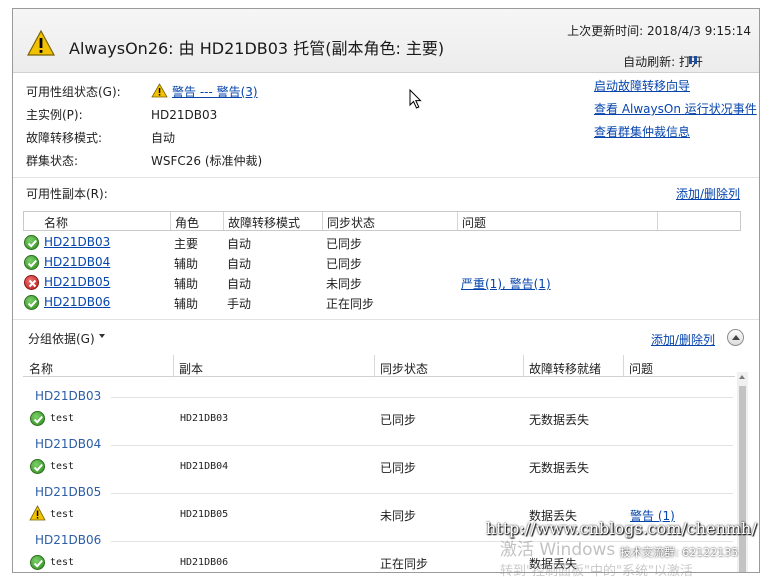 This screenshot has height=577, width=773. I want to click on replica-name-link: HD21DB03, so click(77, 242).